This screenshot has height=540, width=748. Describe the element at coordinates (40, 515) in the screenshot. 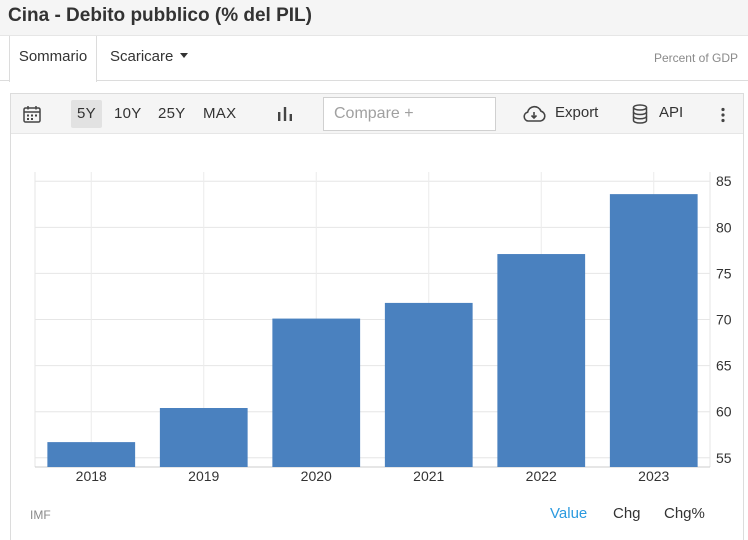

I see `source-label: IMF` at that location.